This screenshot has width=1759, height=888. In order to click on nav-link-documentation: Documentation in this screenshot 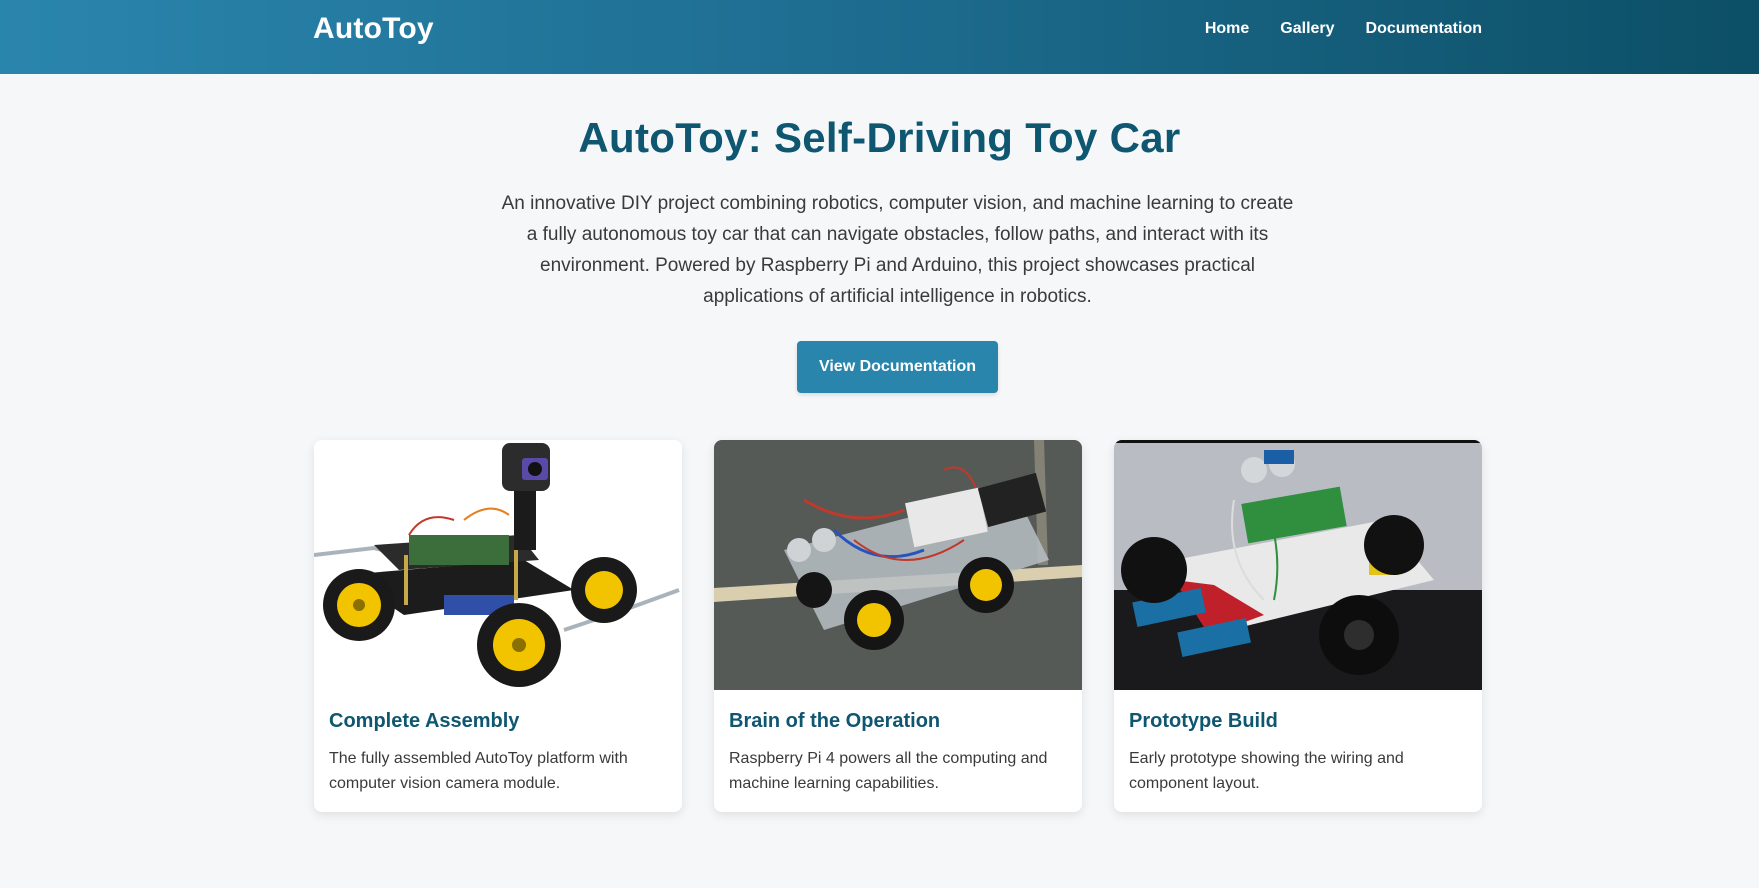, I will do `click(1424, 29)`.